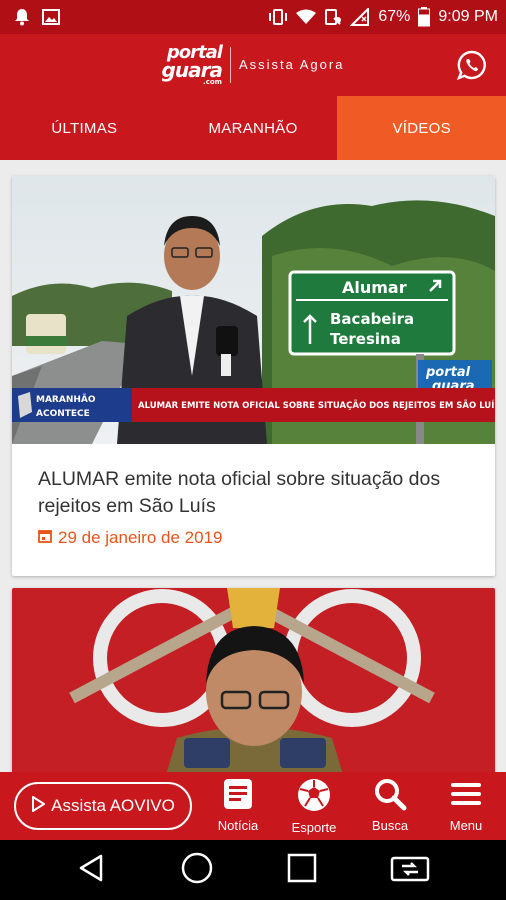 This screenshot has width=506, height=900. I want to click on nav-esporte: Esporte, so click(314, 806).